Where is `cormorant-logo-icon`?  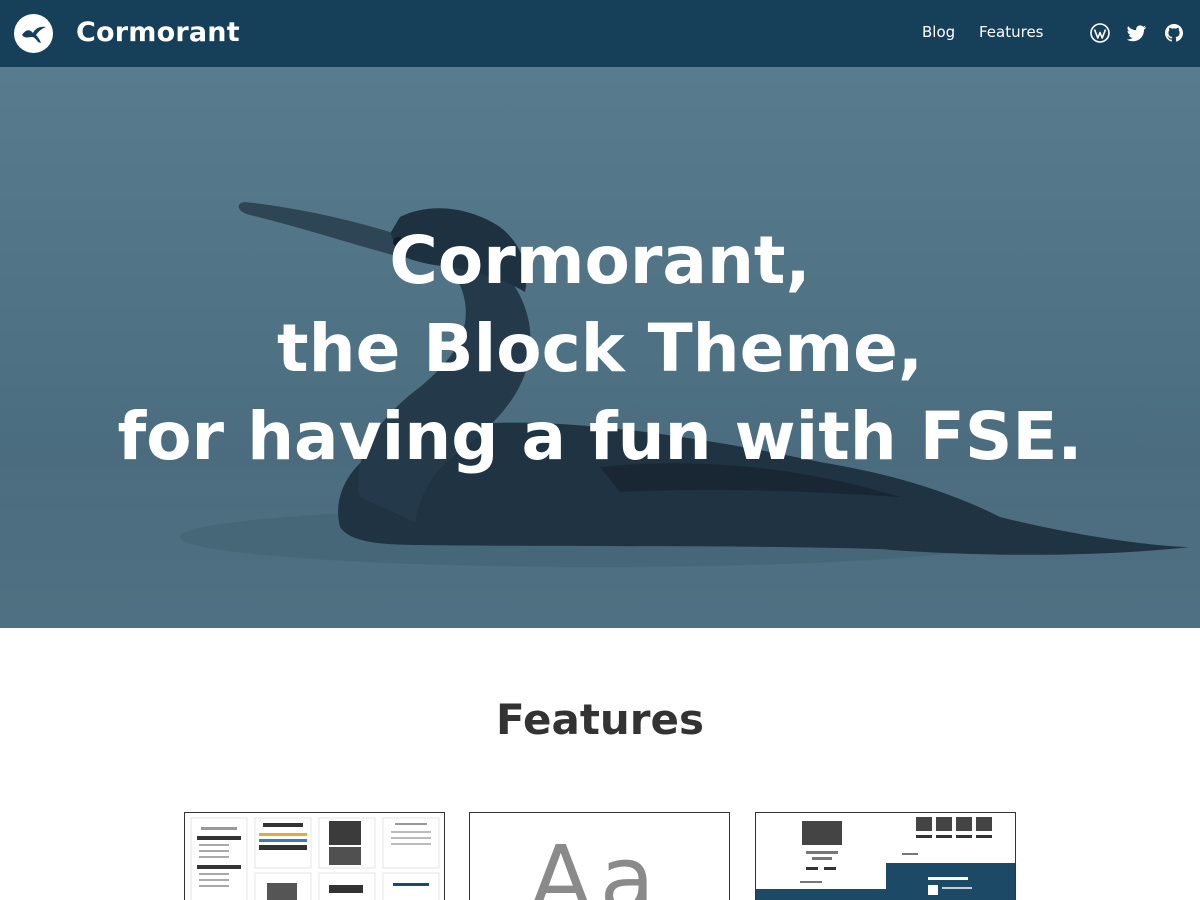 cormorant-logo-icon is located at coordinates (33, 34).